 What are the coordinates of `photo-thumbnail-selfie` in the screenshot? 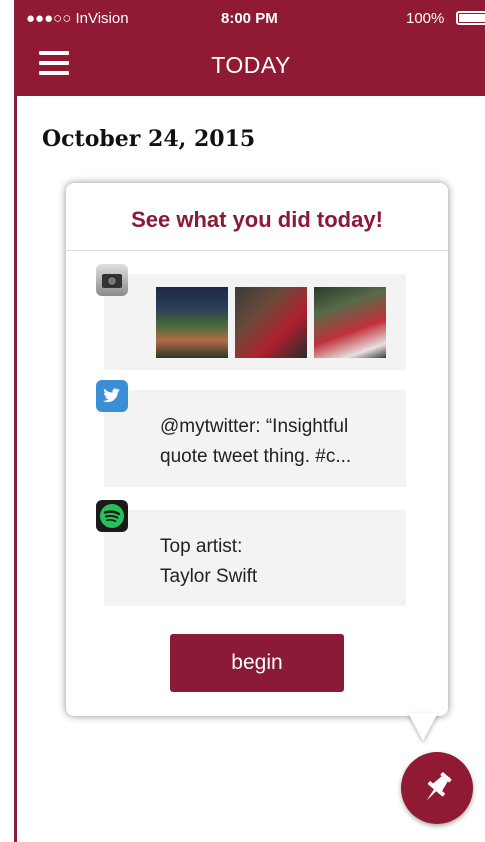 It's located at (271, 322).